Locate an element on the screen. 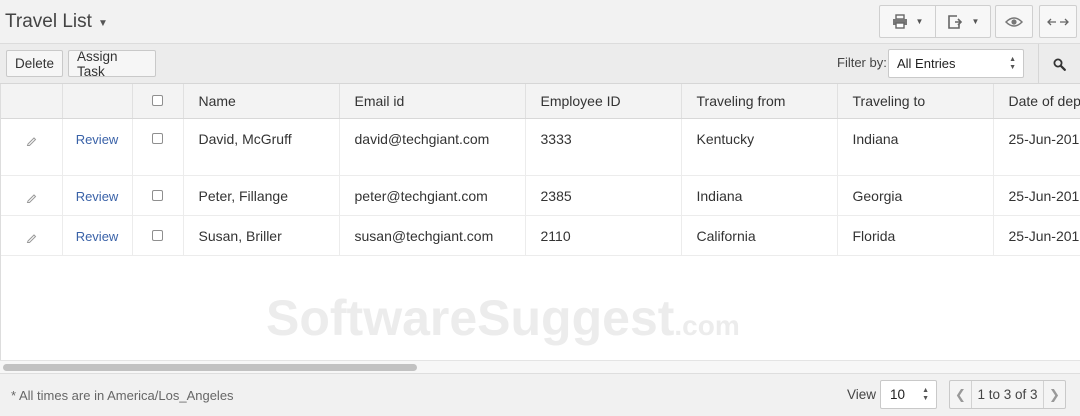 The height and width of the screenshot is (416, 1080). column-header-traveling-to: Traveling to is located at coordinates (915, 101).